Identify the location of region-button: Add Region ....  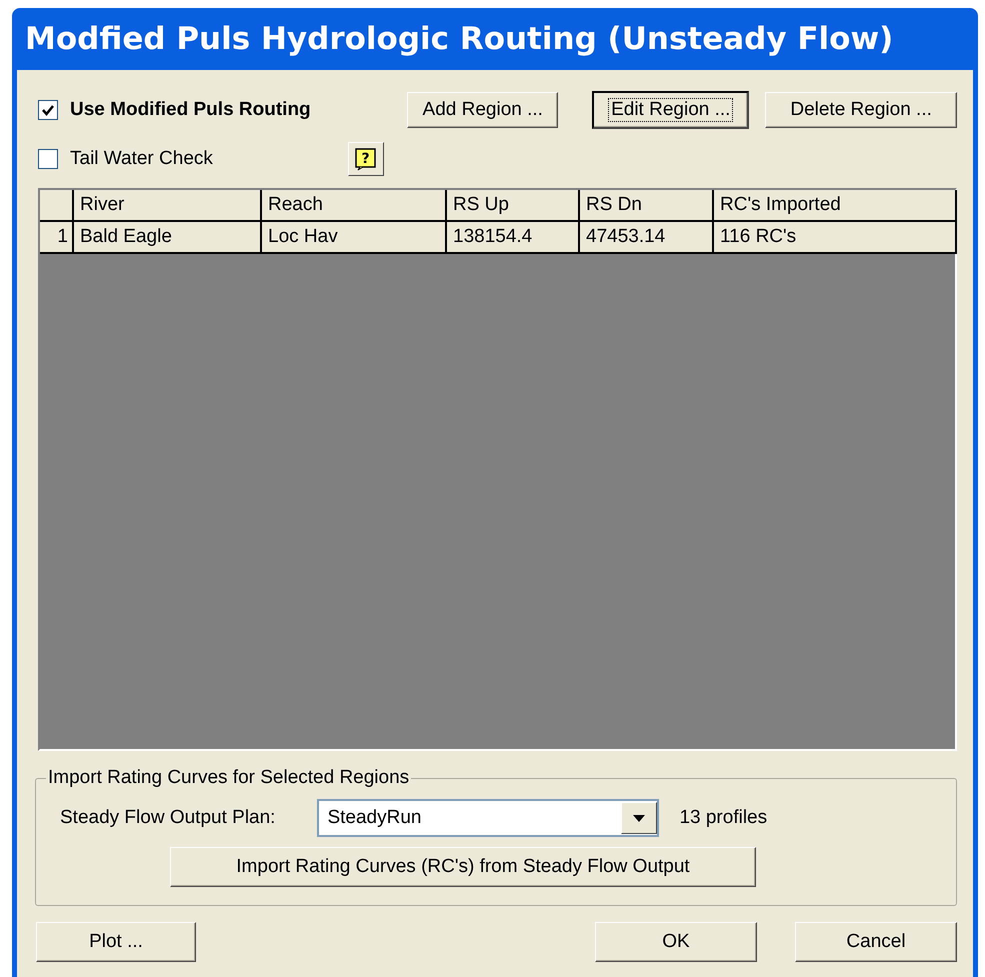
(482, 110).